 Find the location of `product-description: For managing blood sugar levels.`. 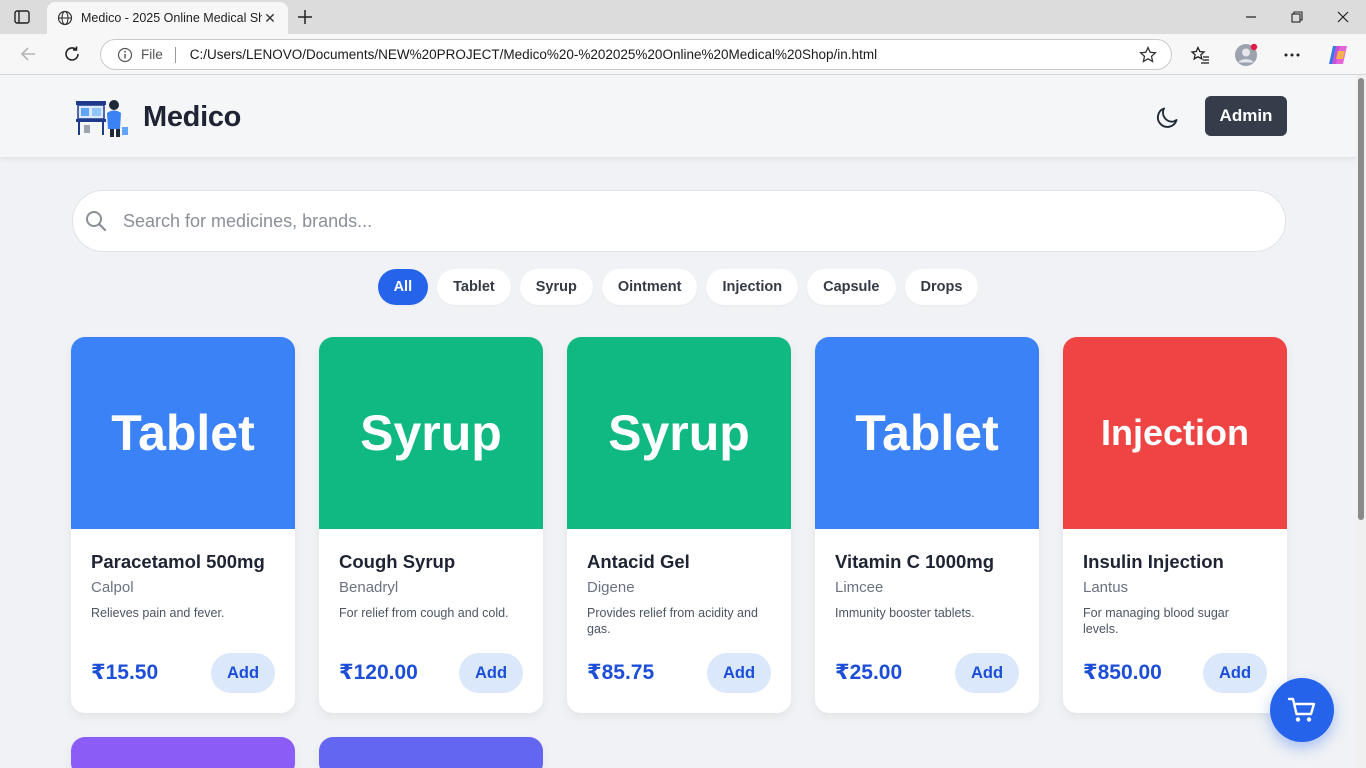

product-description: For managing blood sugar levels. is located at coordinates (1156, 621).